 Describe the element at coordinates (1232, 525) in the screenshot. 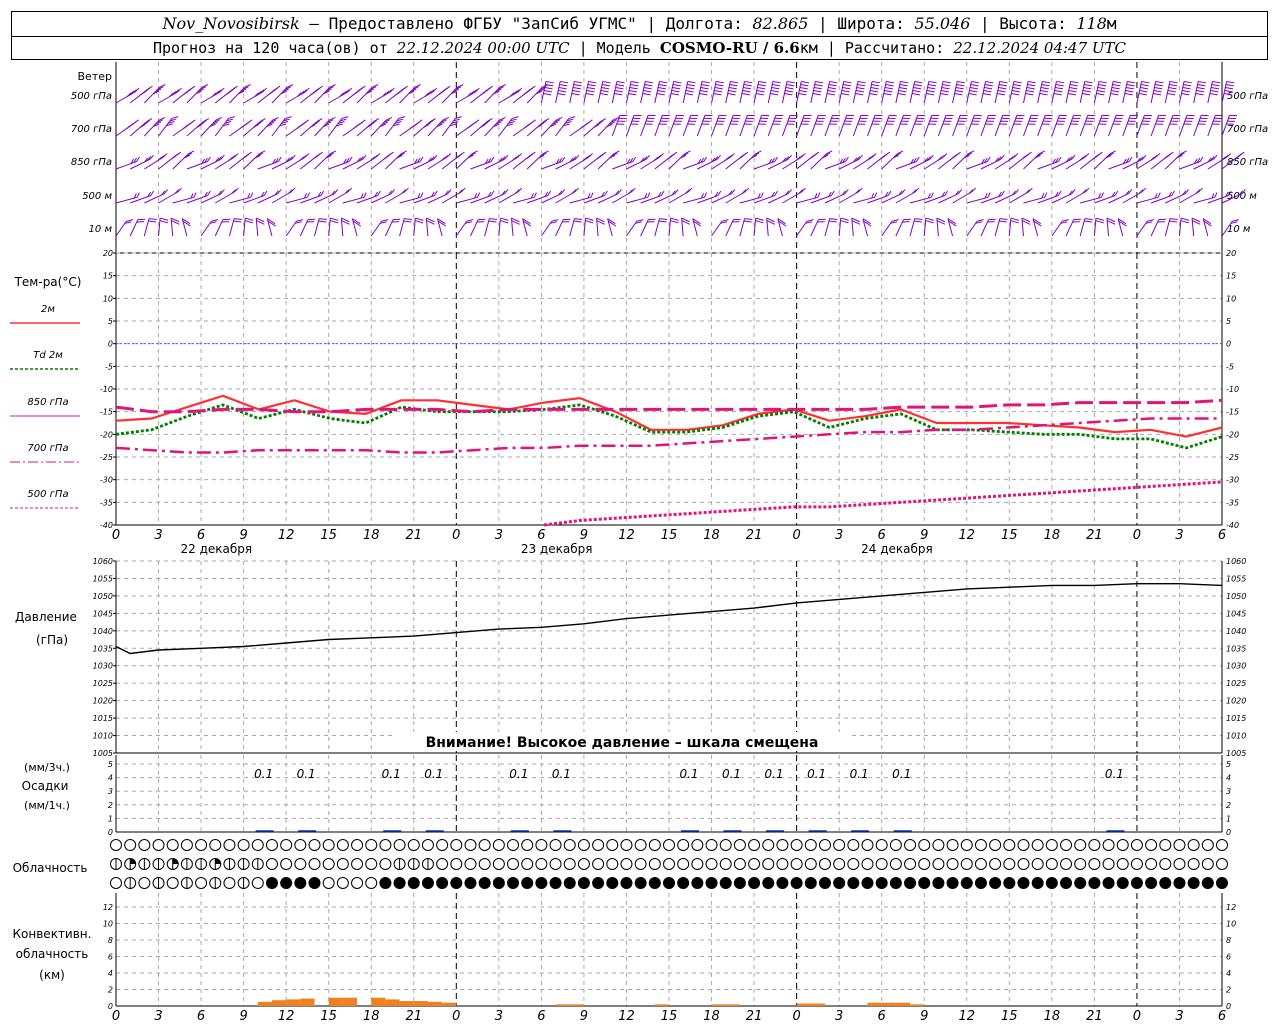

I see `temp-tick-right: -40` at that location.